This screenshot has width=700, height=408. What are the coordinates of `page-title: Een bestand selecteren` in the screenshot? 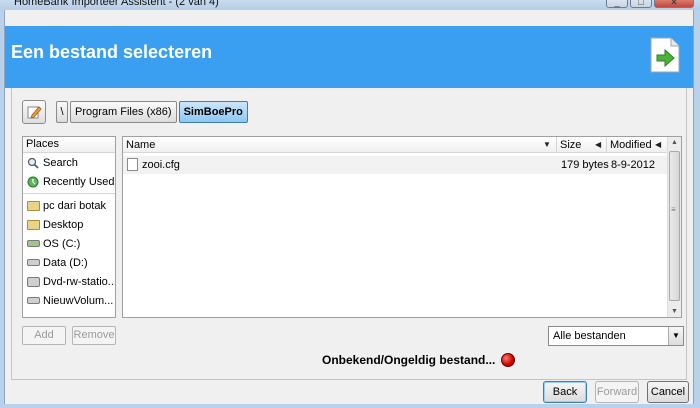 It's located at (112, 52).